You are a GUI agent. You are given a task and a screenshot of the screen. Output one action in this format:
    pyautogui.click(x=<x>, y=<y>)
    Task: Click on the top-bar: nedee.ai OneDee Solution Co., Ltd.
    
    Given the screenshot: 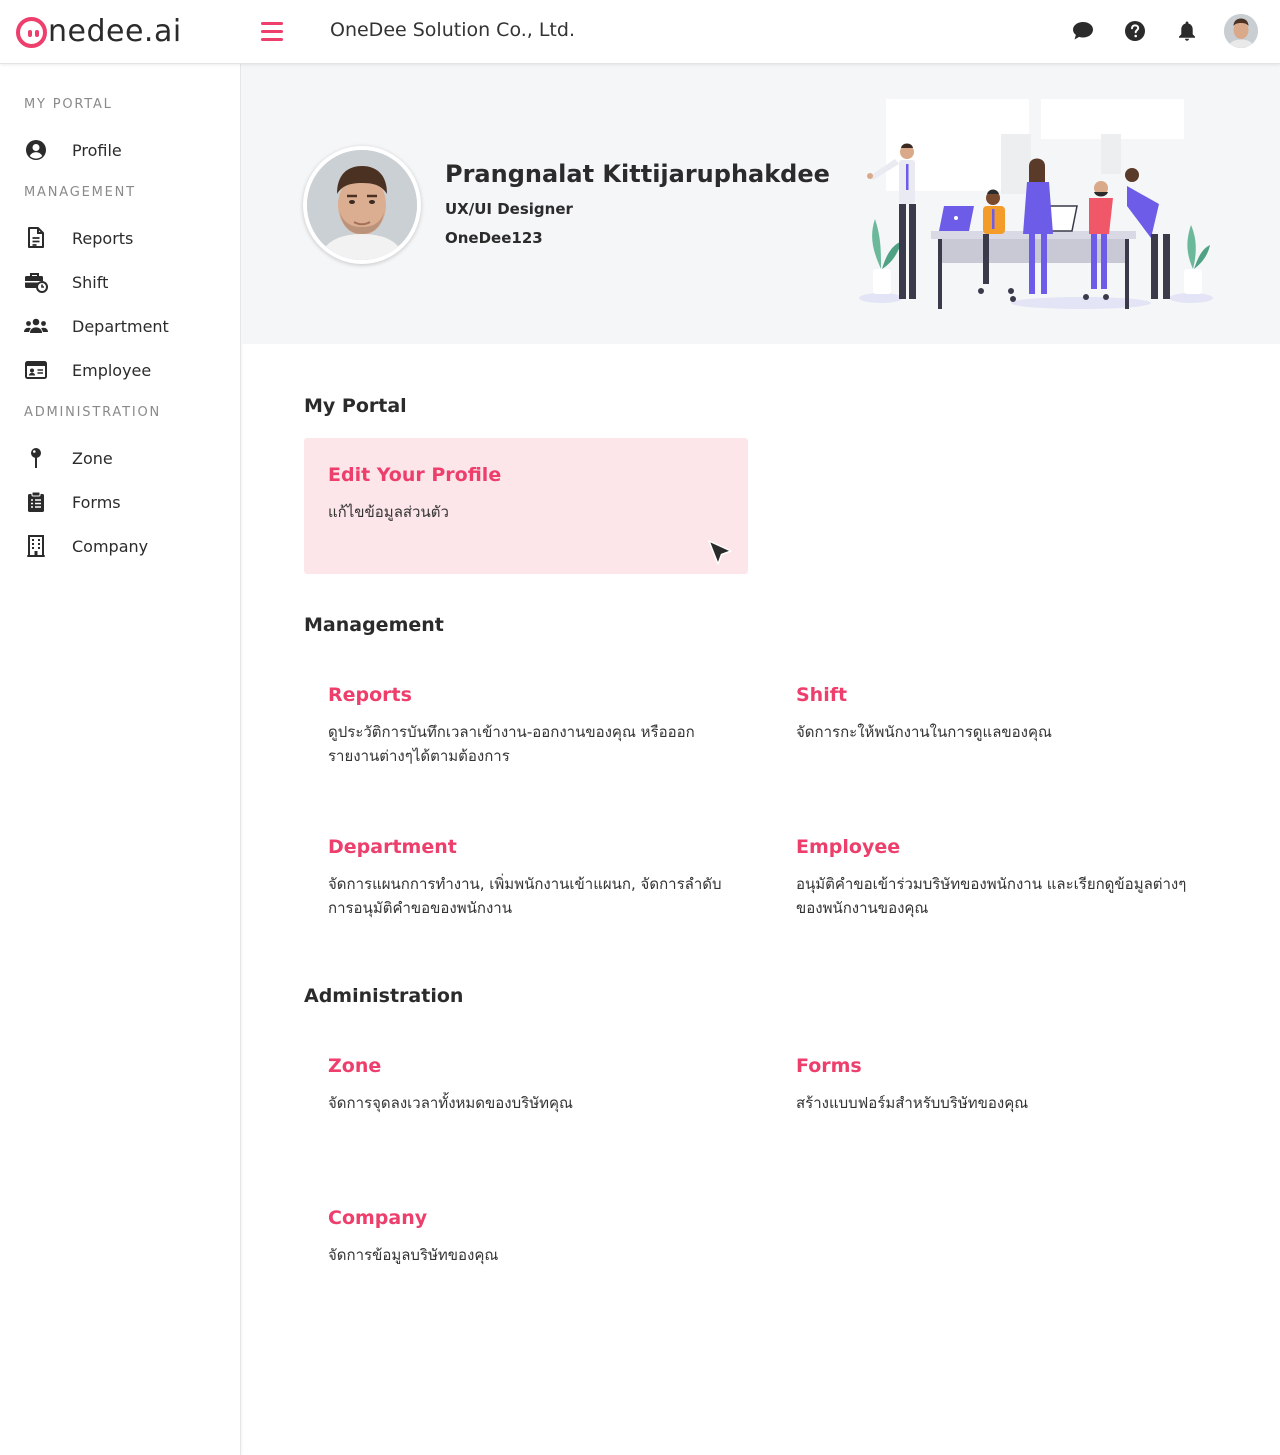 What is the action you would take?
    pyautogui.click(x=640, y=32)
    